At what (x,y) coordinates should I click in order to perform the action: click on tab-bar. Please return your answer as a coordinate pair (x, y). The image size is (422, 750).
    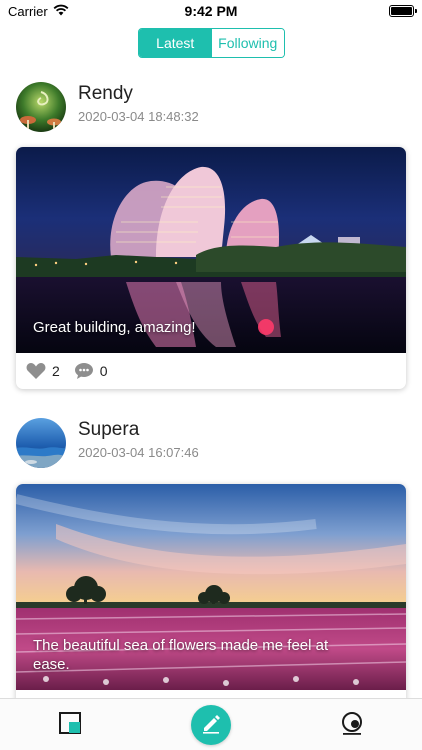
    Looking at the image, I should click on (211, 724).